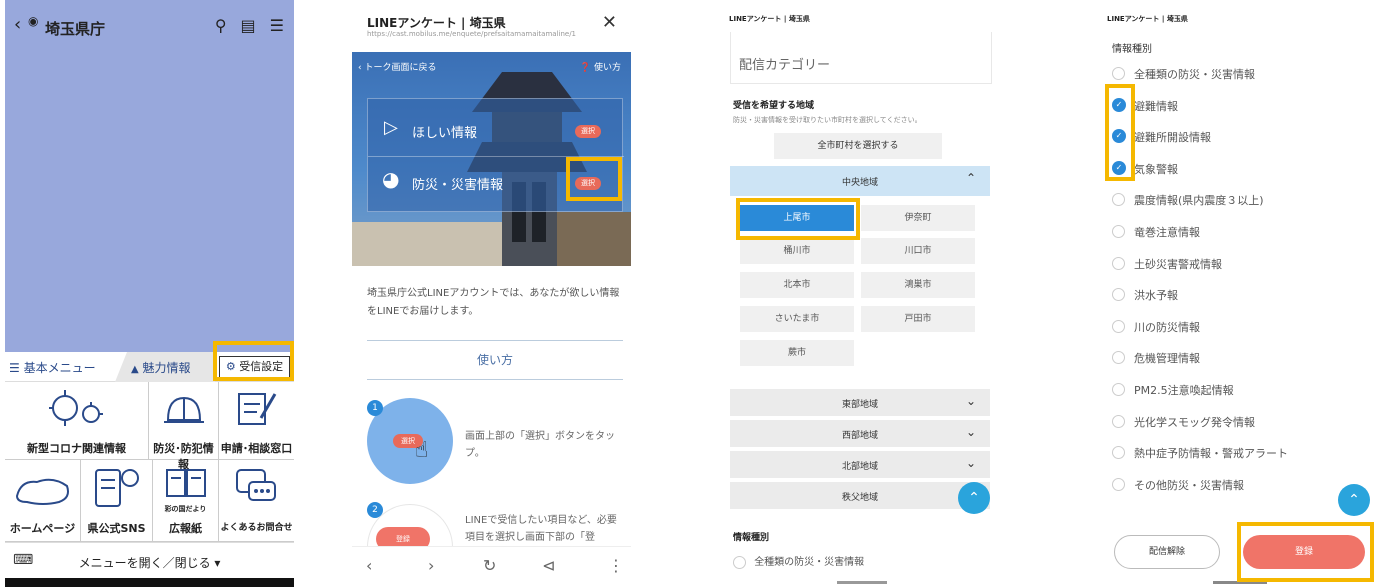 The height and width of the screenshot is (587, 1389). I want to click on category-title: 配信カテゴリー, so click(785, 65).